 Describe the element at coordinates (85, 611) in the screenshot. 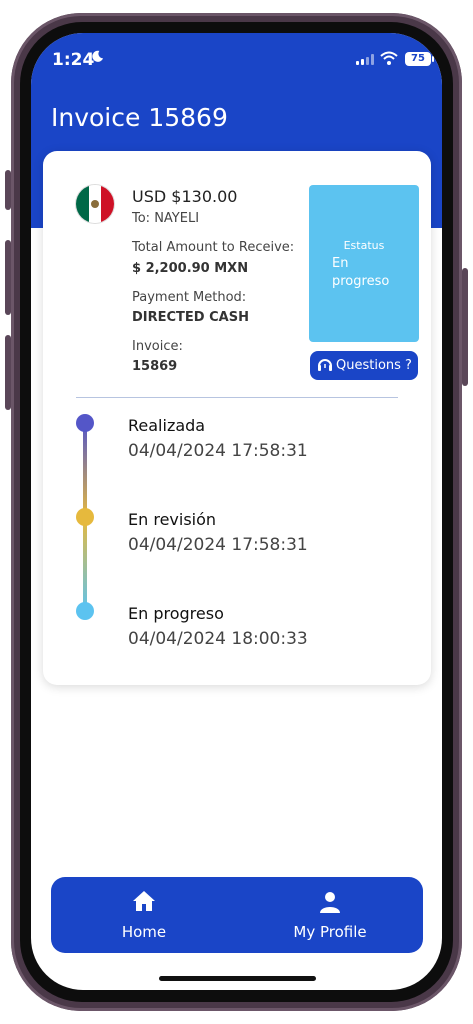

I see `timeline-dot-en-progreso` at that location.